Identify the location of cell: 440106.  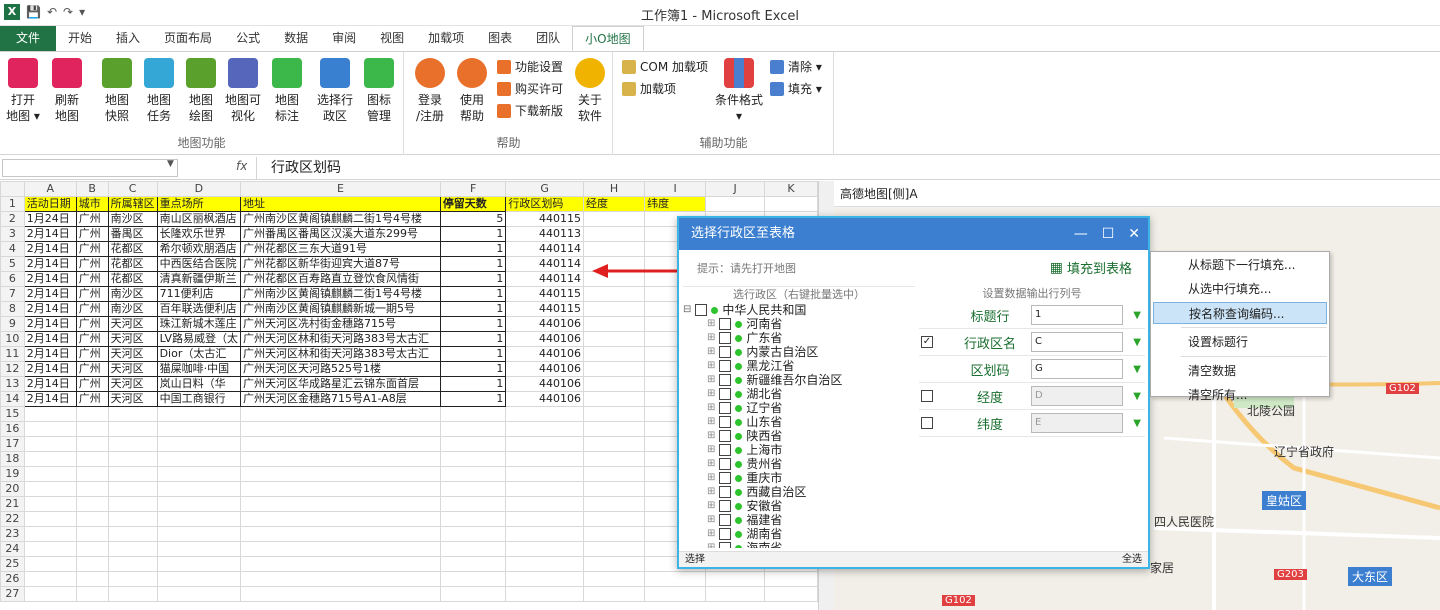
(544, 369).